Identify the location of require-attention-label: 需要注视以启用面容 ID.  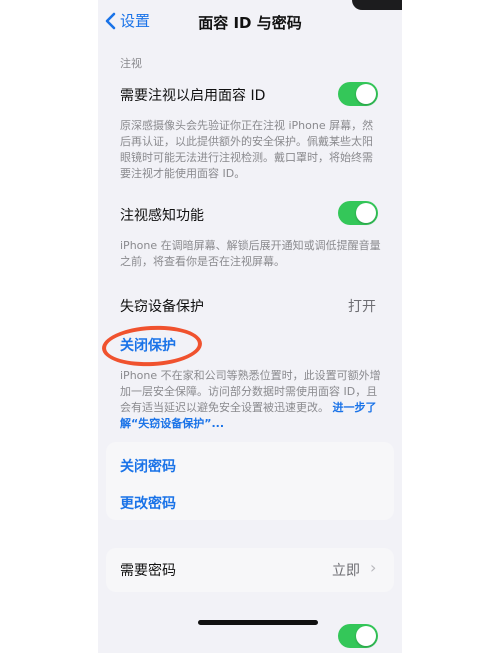
(193, 96).